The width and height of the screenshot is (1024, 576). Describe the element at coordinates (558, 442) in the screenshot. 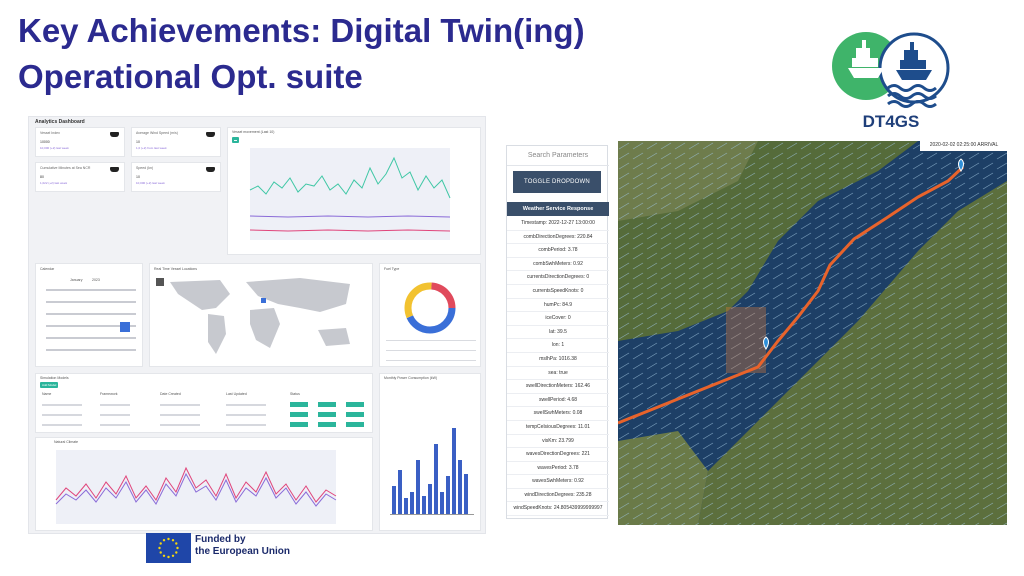

I see `list-item: visKm: 23.799` at that location.